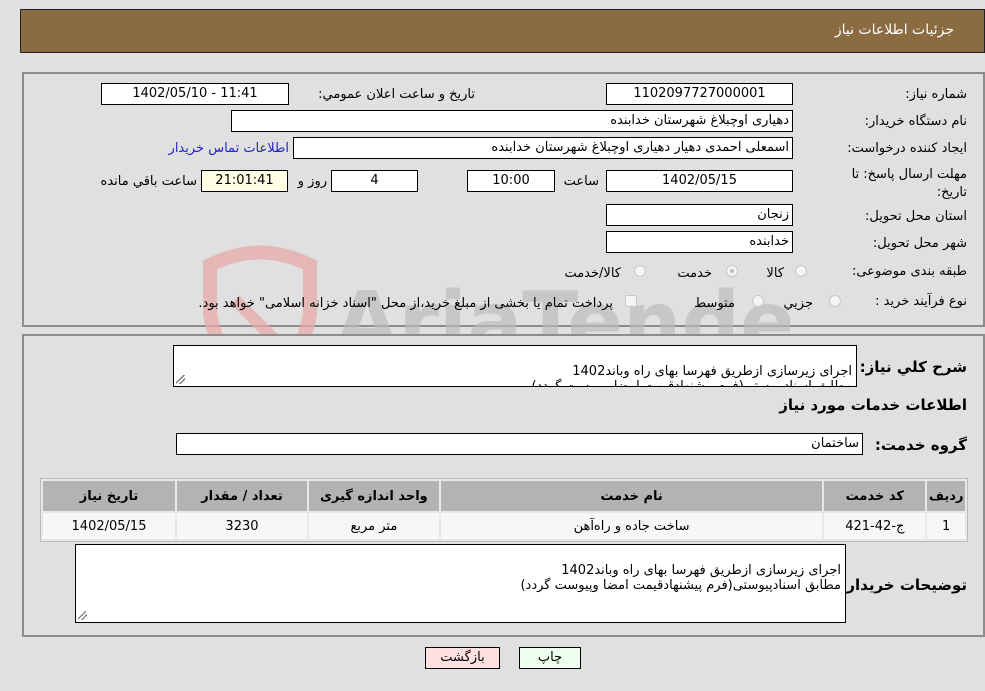 The image size is (985, 691). Describe the element at coordinates (242, 526) in the screenshot. I see `cell-quantity: 3230` at that location.